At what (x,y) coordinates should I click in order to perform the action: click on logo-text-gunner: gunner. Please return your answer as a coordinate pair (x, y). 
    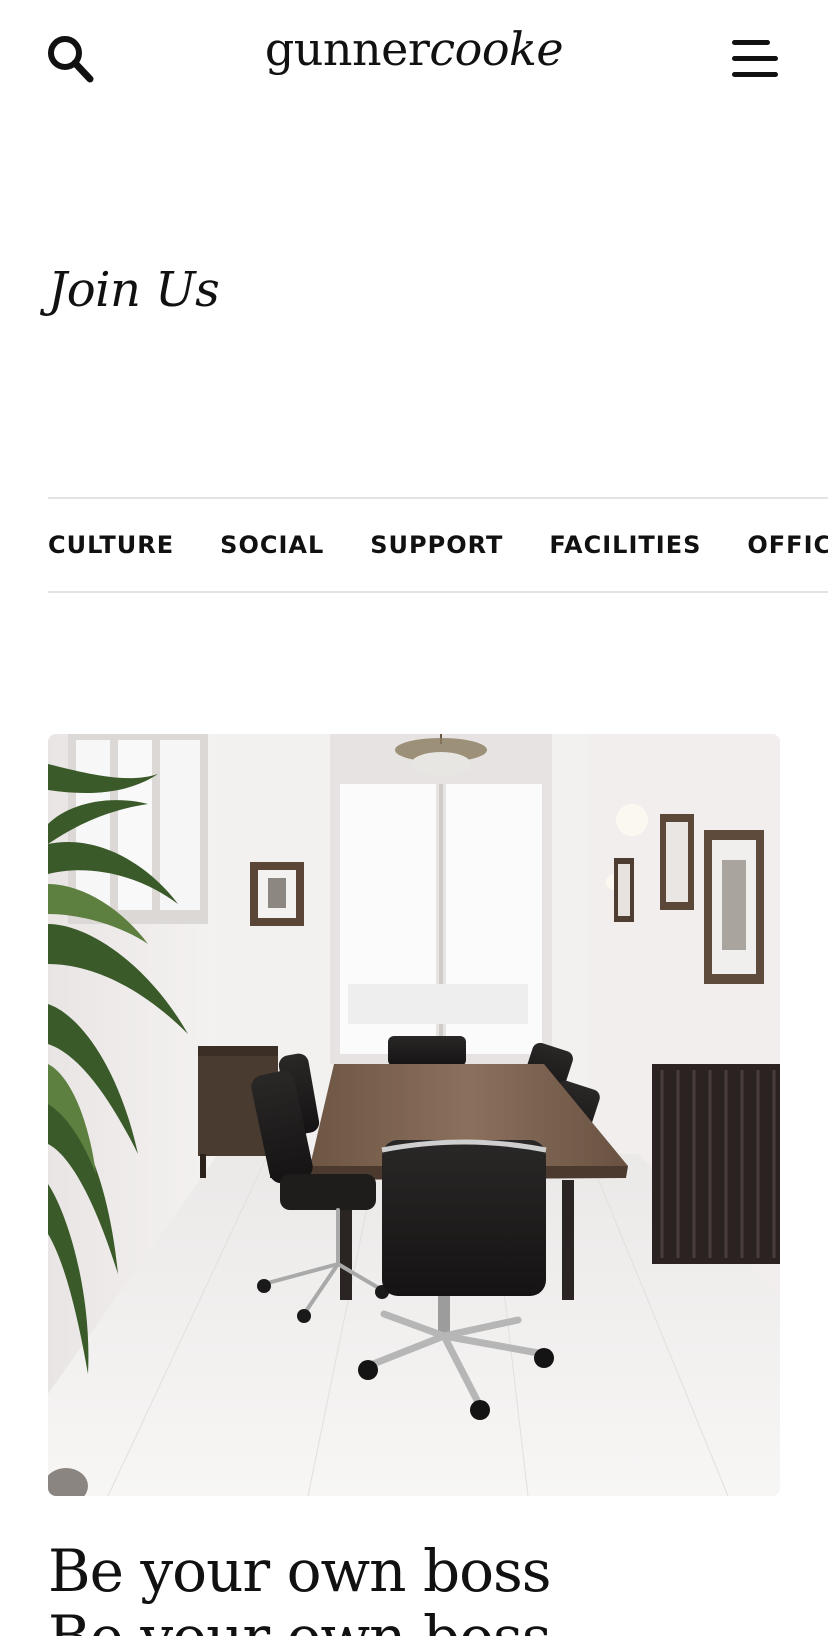
    Looking at the image, I should click on (347, 49).